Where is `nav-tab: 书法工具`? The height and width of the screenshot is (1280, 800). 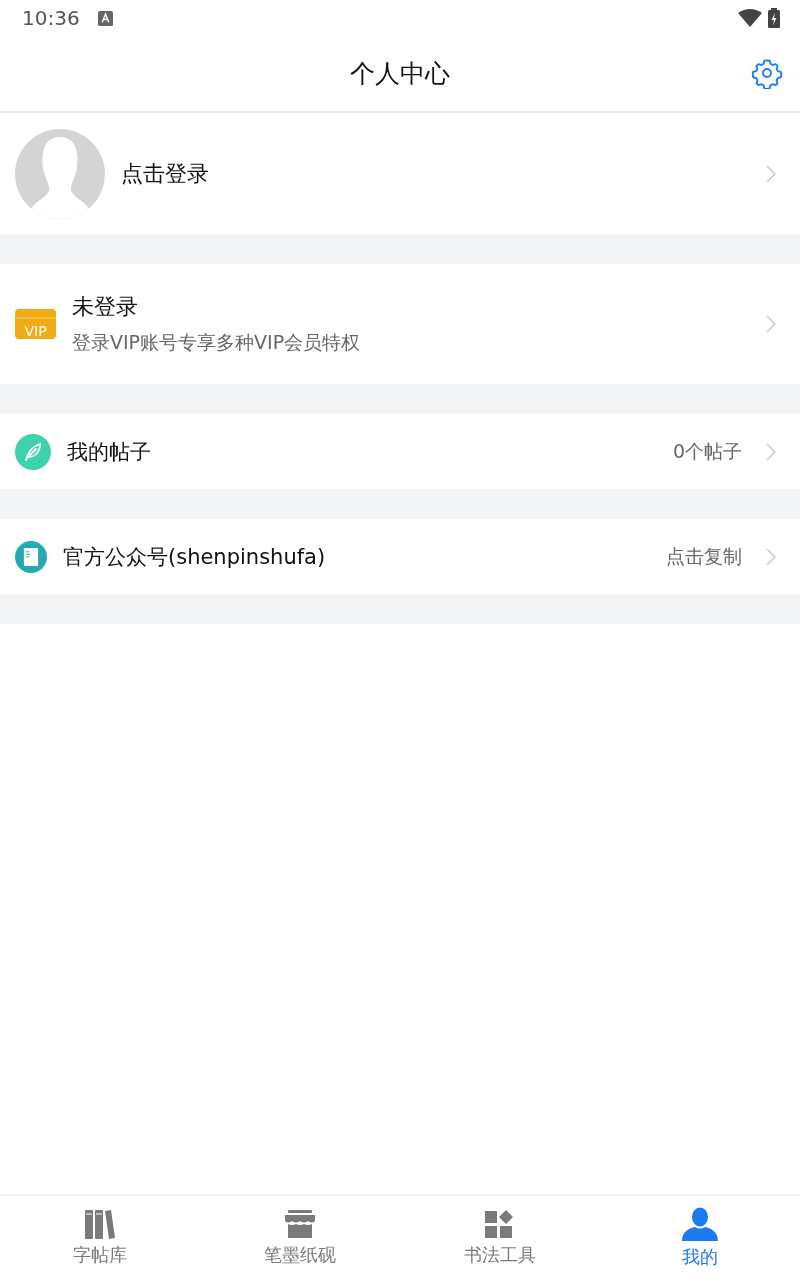
nav-tab: 书法工具 is located at coordinates (500, 1238).